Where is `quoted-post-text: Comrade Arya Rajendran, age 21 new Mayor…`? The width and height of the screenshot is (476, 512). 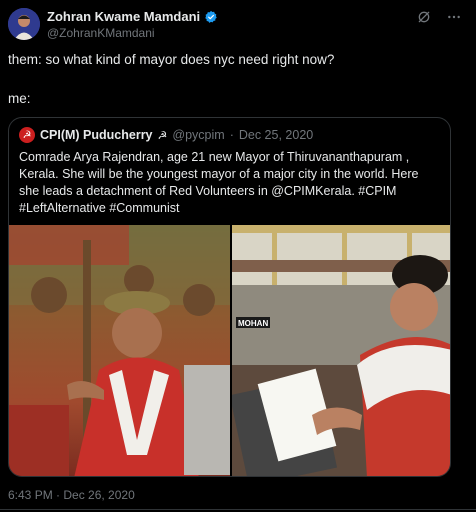 quoted-post-text: Comrade Arya Rajendran, age 21 new Mayor… is located at coordinates (219, 182).